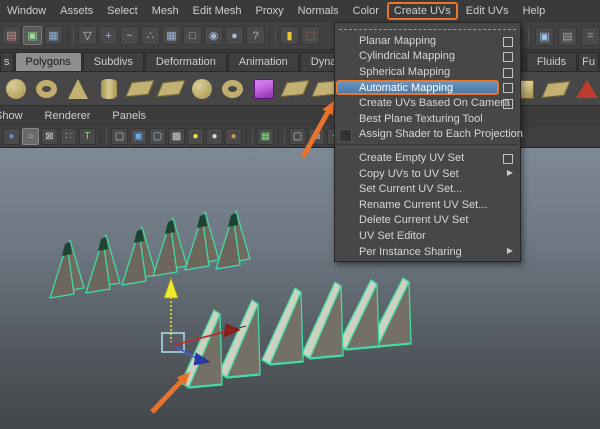 This screenshot has width=600, height=429. Describe the element at coordinates (427, 41) in the screenshot. I see `menu-item-planar-mapping: Planar Mapping` at that location.